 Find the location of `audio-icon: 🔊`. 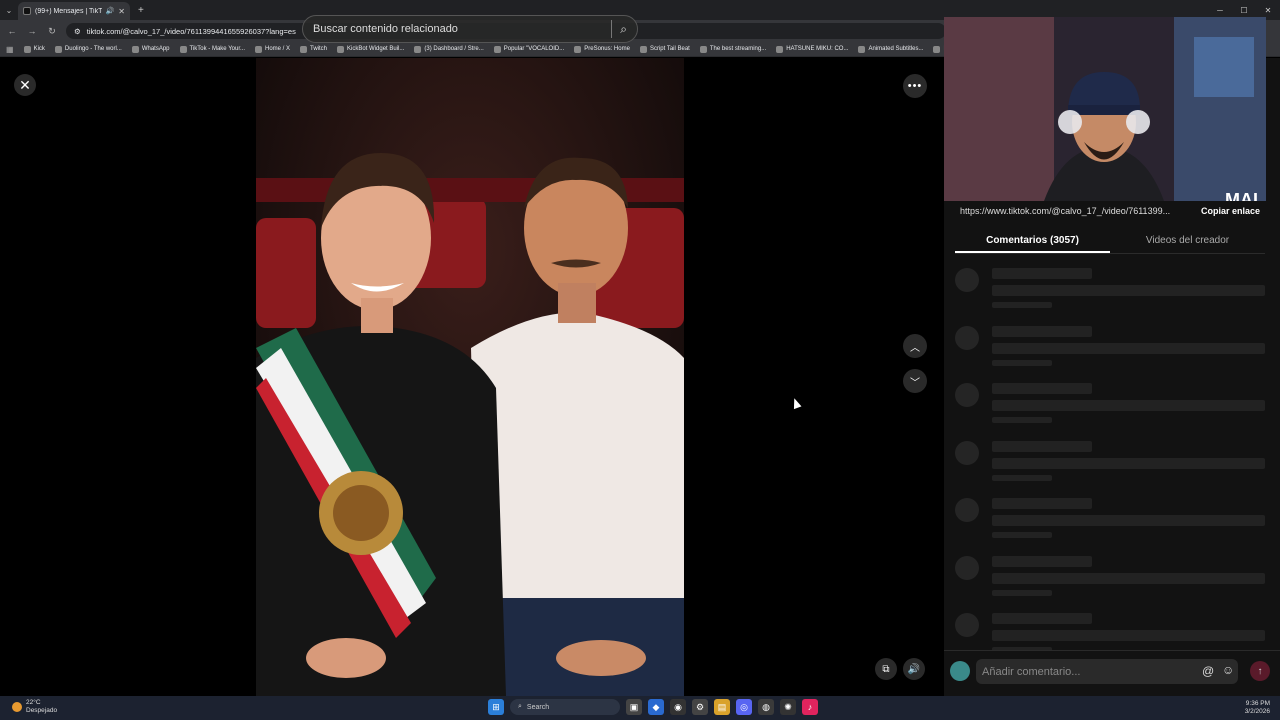

audio-icon: 🔊 is located at coordinates (110, 11).